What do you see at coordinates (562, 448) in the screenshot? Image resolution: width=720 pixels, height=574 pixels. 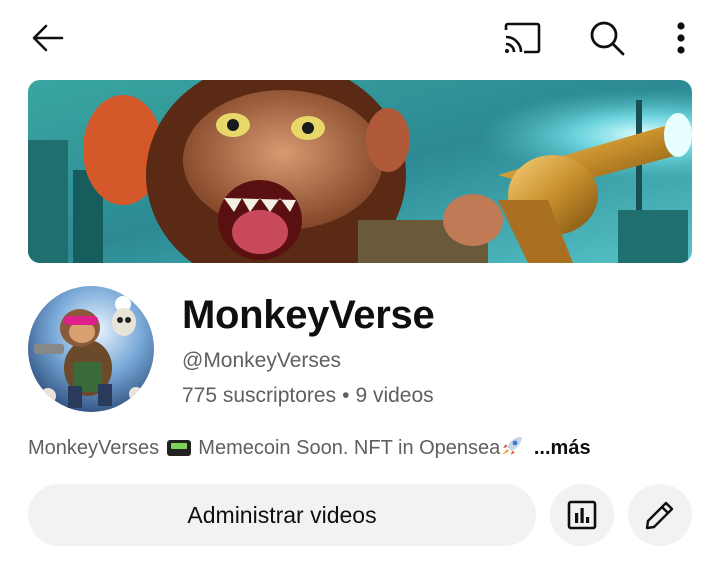 I see `more-link: ...más` at bounding box center [562, 448].